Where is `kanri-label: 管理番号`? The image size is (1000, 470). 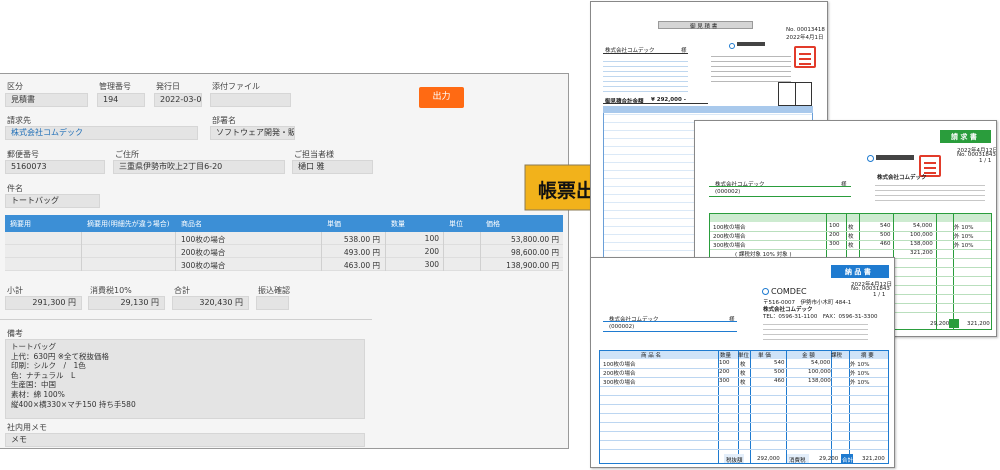
kanri-label: 管理番号 is located at coordinates (115, 86).